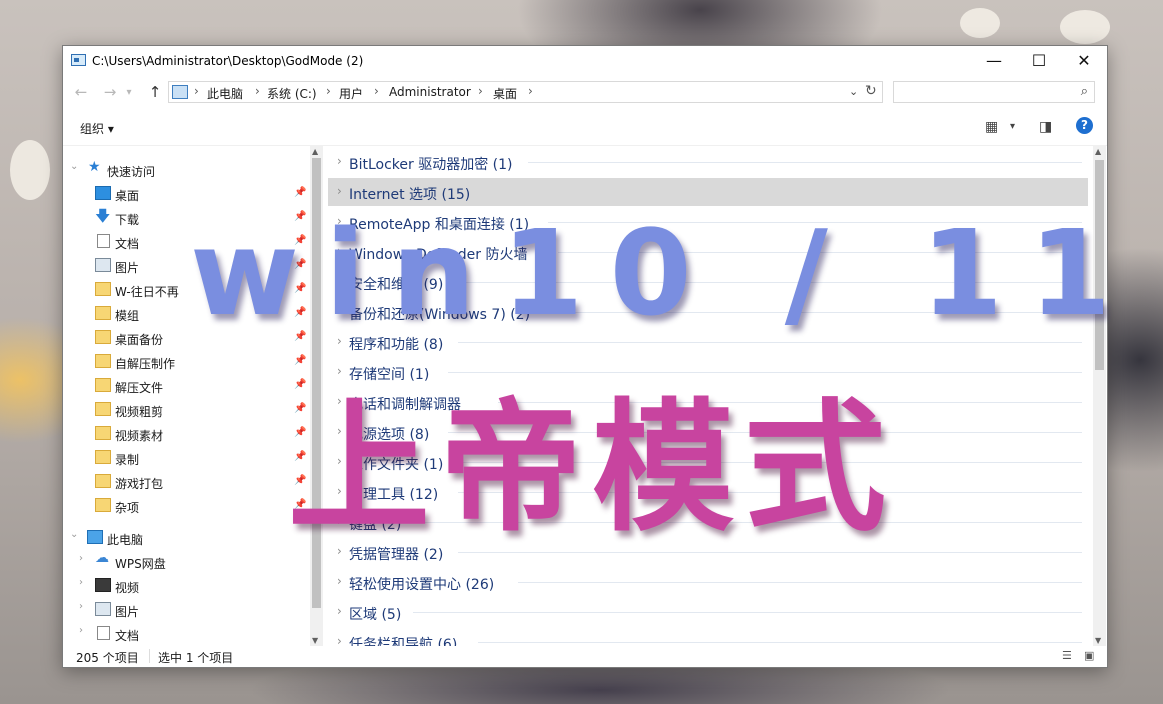 The height and width of the screenshot is (704, 1163). I want to click on view-dropdown-icon: ▾, so click(1012, 126).